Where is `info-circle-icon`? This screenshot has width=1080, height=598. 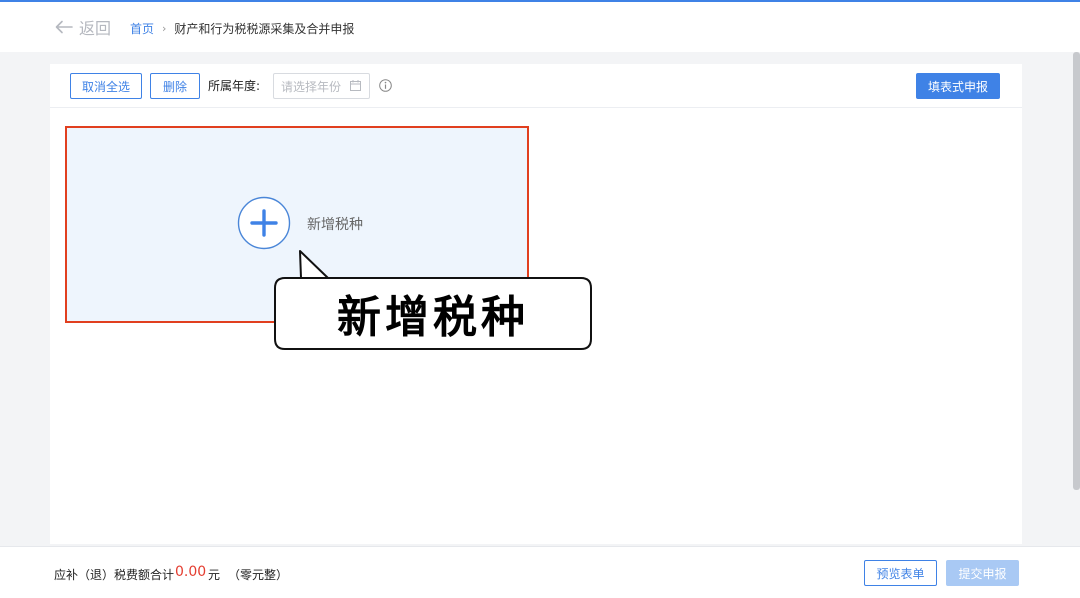
info-circle-icon is located at coordinates (385, 85).